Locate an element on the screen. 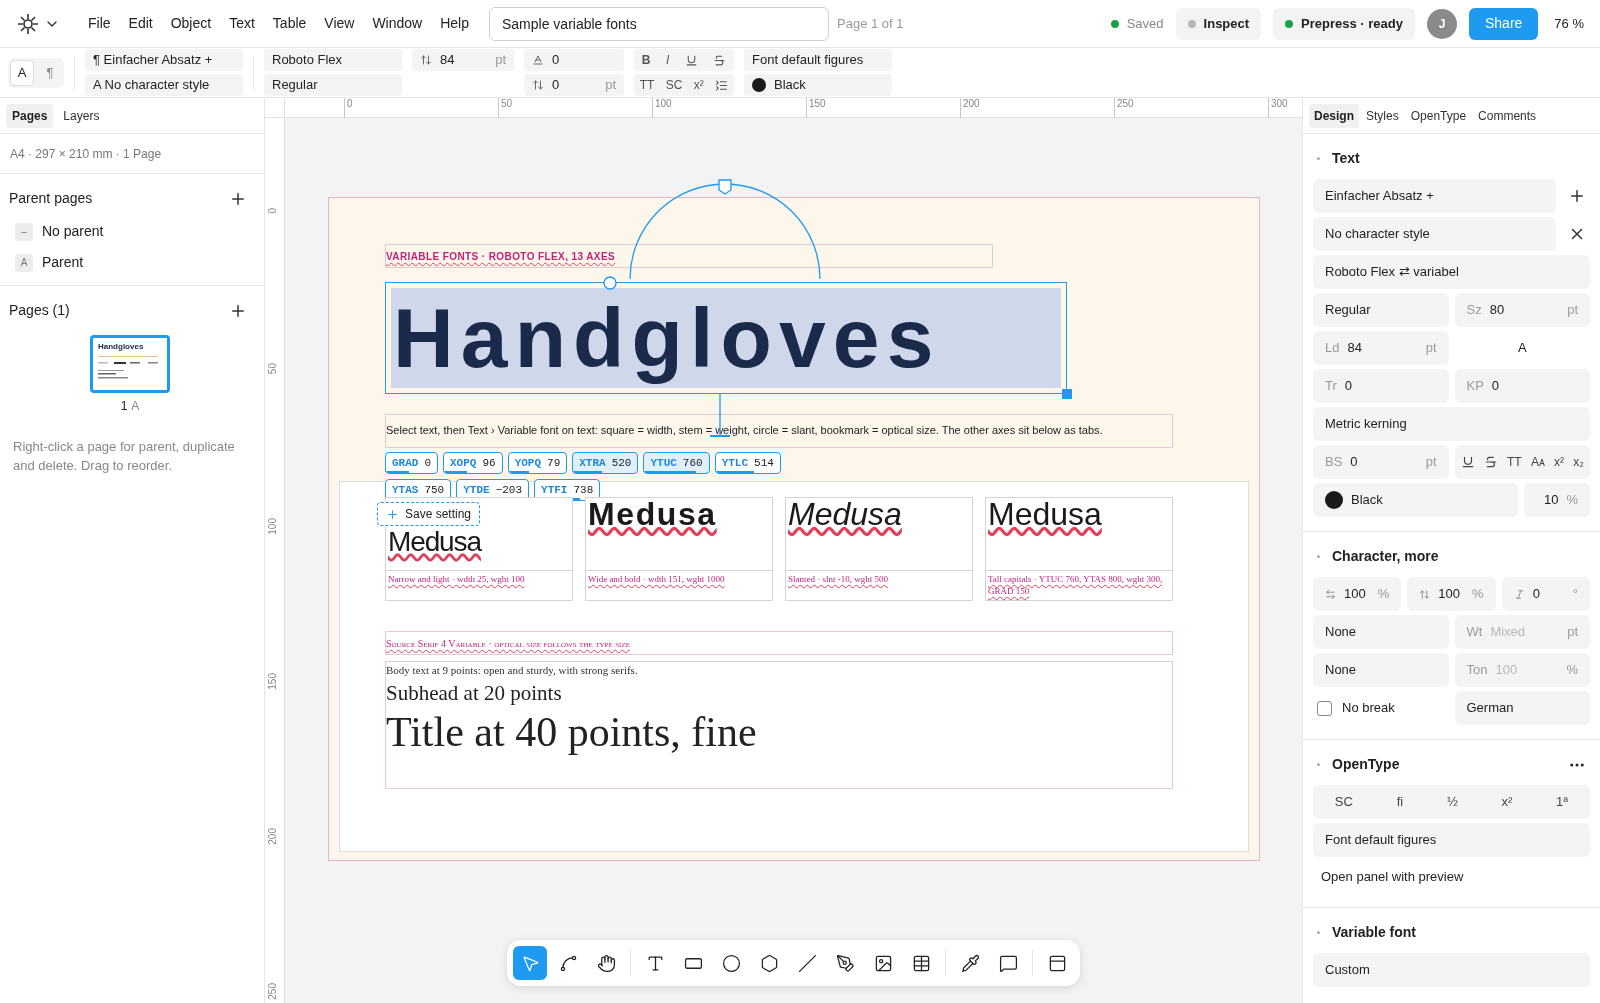 Image resolution: width=1600 pixels, height=1003 pixels. language-field: German is located at coordinates (1522, 708).